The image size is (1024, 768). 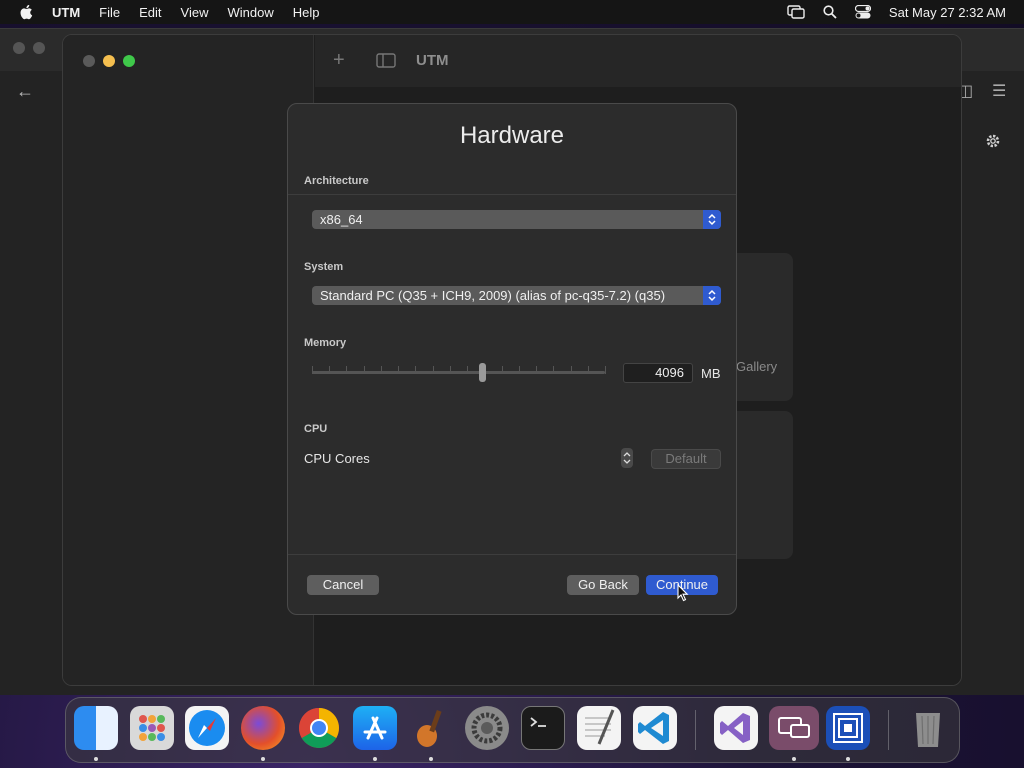 I want to click on gear-icon, so click(x=993, y=141).